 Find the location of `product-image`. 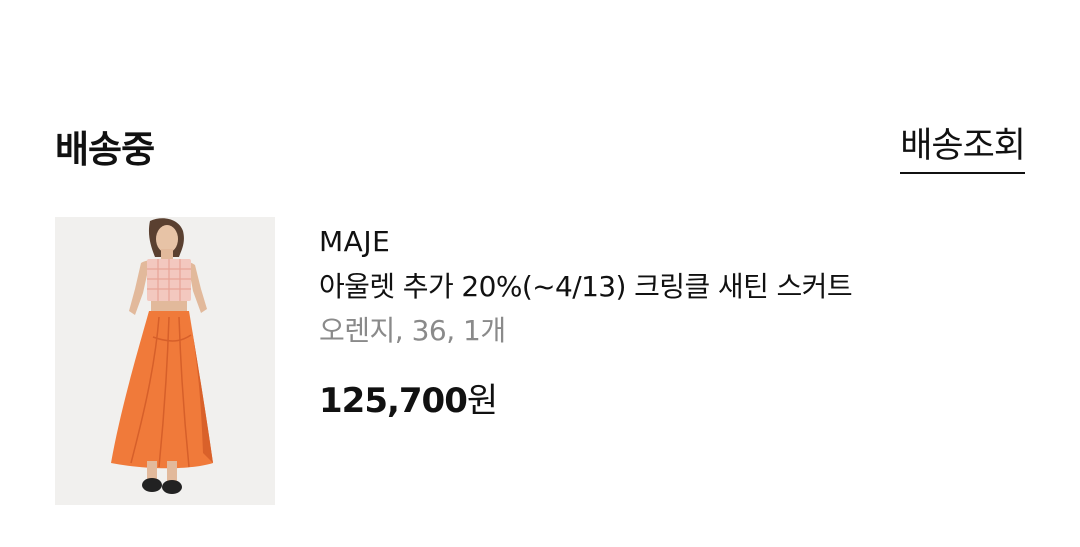

product-image is located at coordinates (165, 361).